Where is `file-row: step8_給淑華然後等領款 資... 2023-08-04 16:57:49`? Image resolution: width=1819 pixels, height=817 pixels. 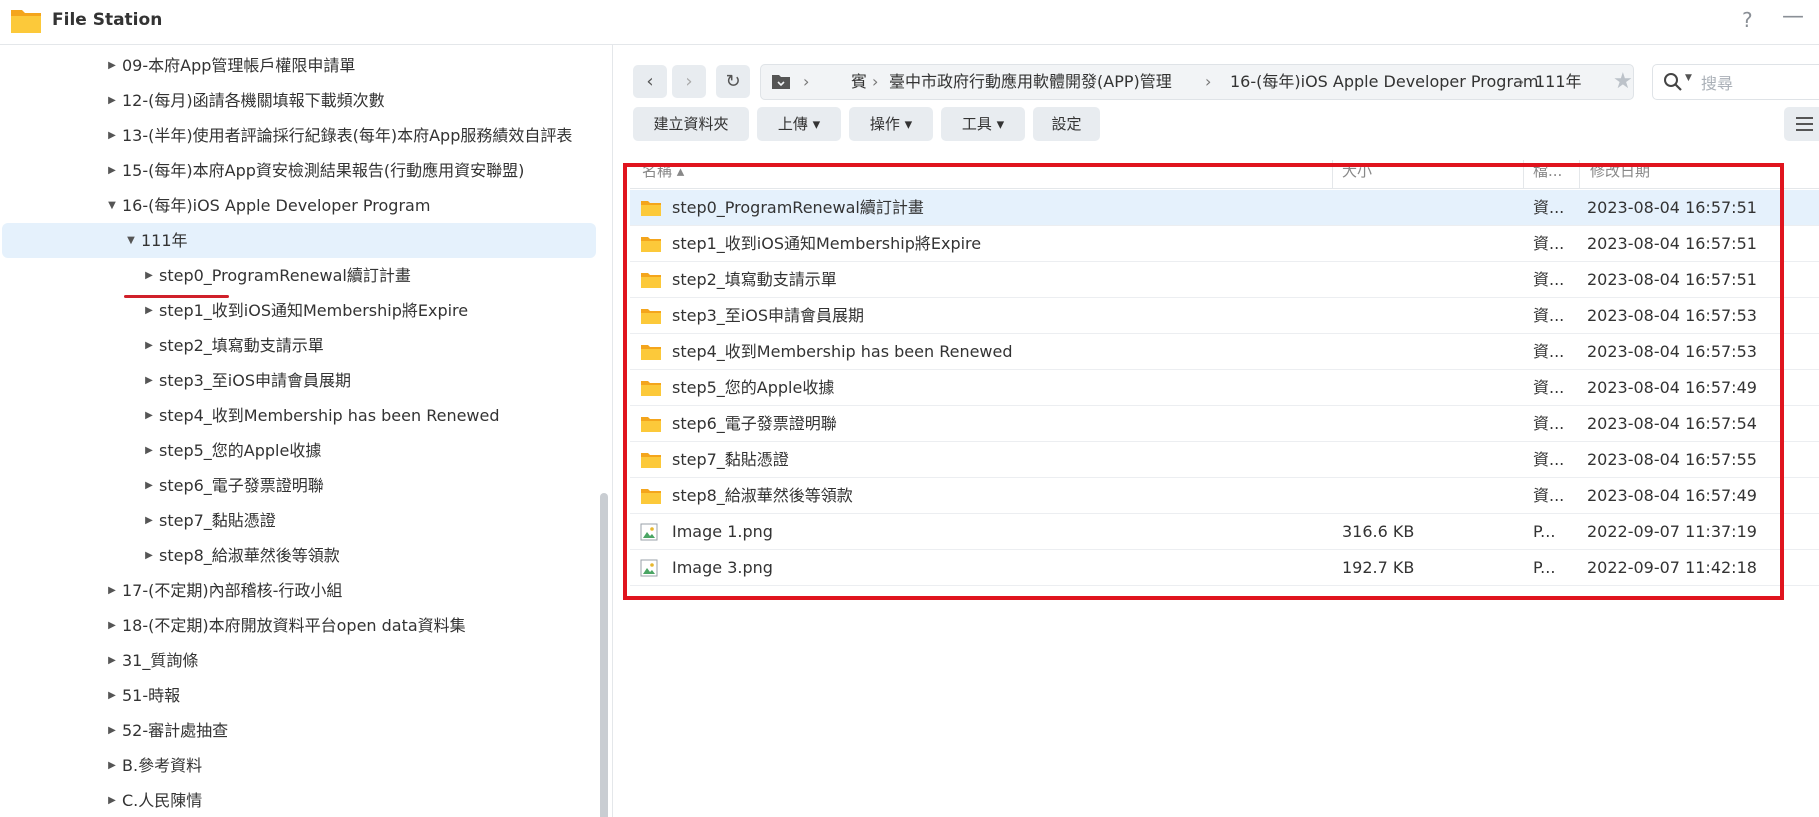 file-row: step8_給淑華然後等領款 資... 2023-08-04 16:57:49 is located at coordinates (1224, 496).